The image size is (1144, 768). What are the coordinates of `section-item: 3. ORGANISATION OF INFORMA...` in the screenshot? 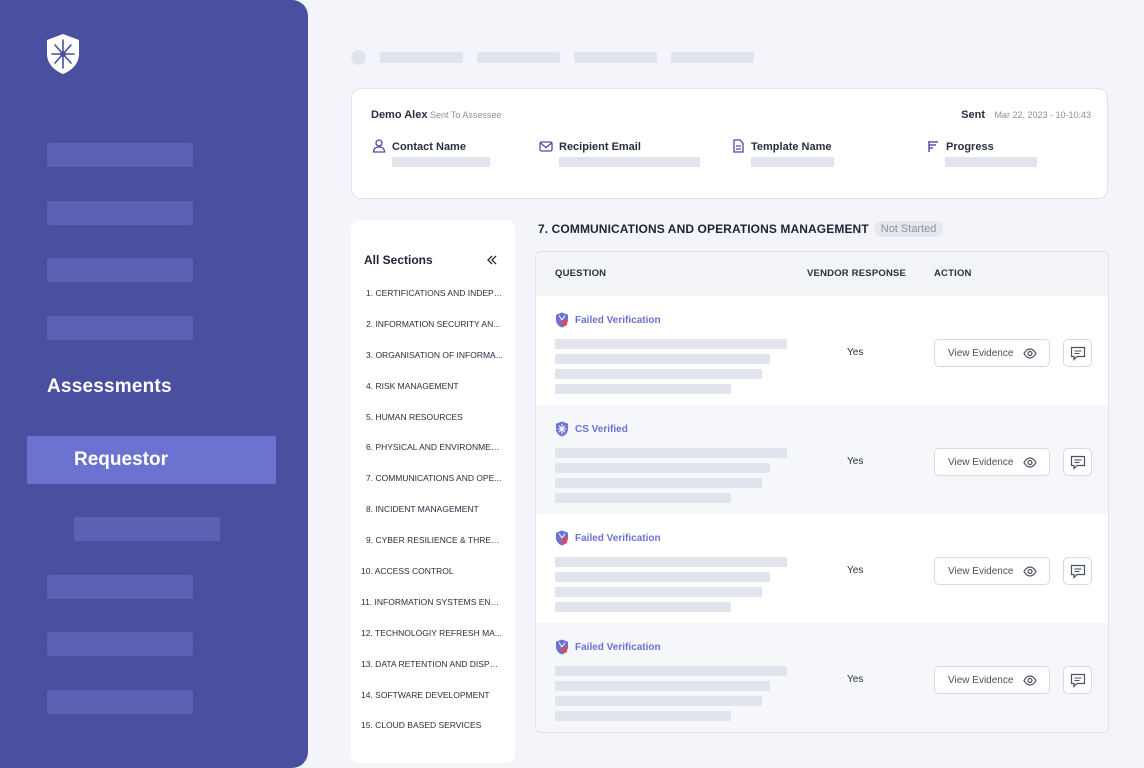 It's located at (433, 355).